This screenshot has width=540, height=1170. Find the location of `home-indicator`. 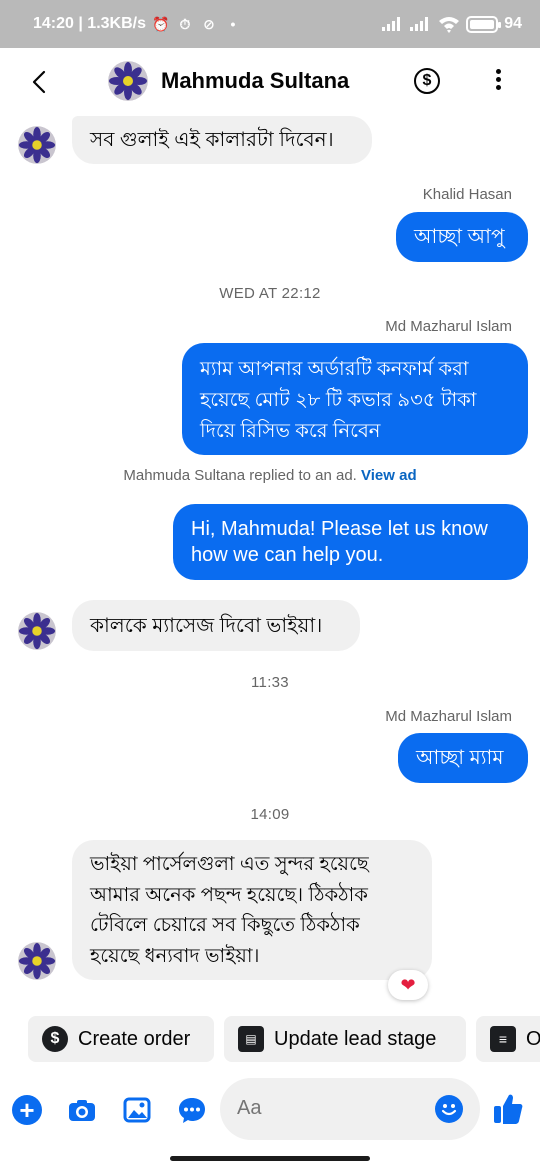

home-indicator is located at coordinates (270, 1158).